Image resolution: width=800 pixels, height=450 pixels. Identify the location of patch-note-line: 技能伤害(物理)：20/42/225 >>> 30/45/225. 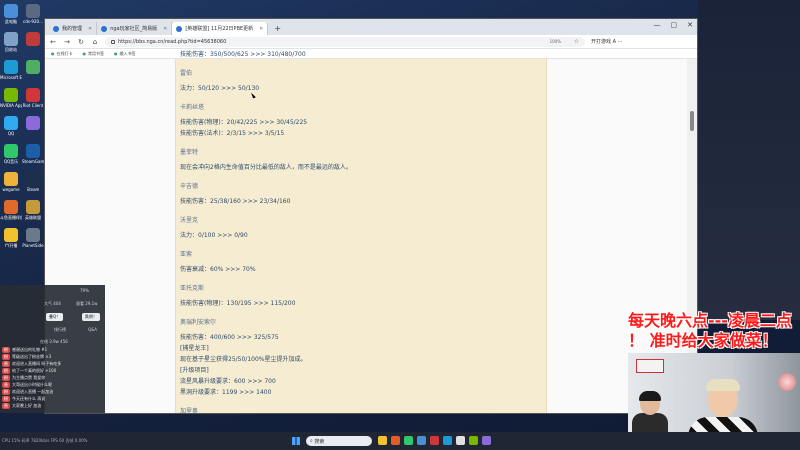
(244, 122).